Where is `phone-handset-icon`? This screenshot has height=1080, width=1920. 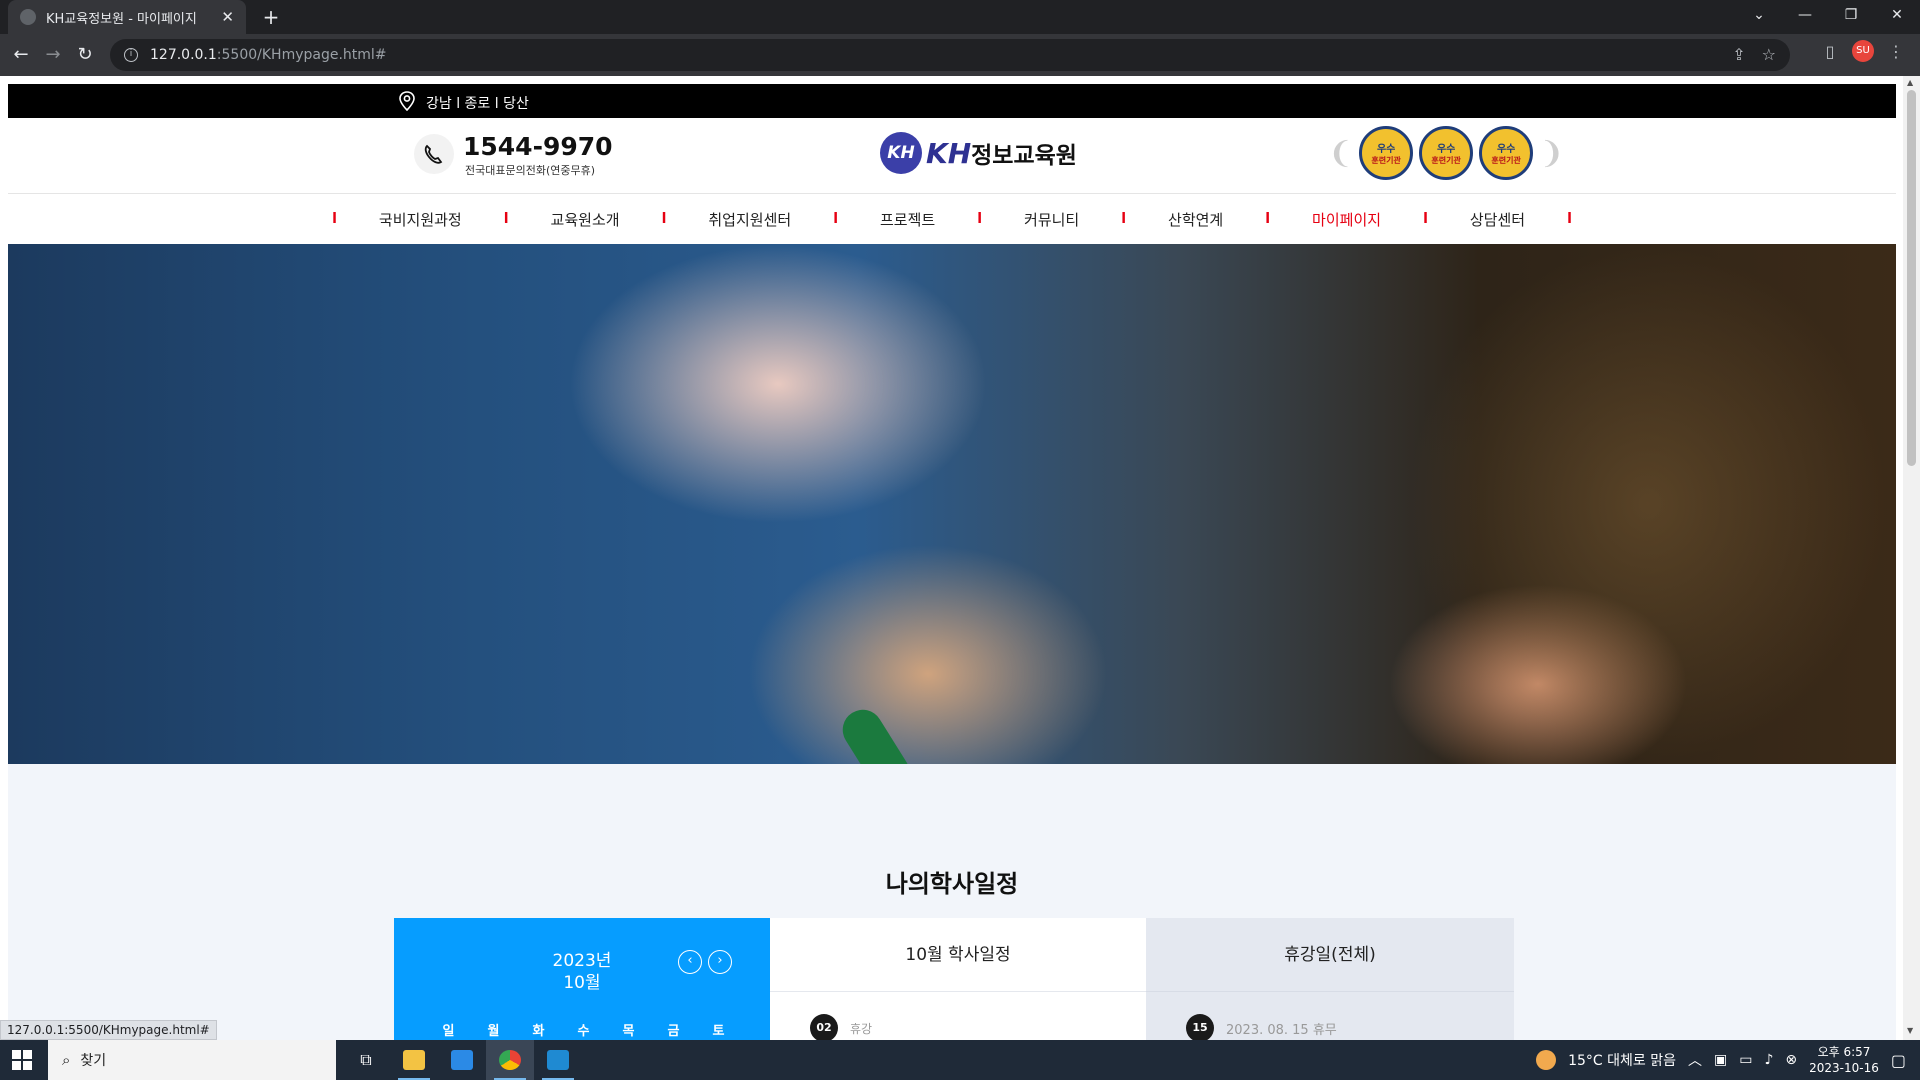 phone-handset-icon is located at coordinates (433, 154).